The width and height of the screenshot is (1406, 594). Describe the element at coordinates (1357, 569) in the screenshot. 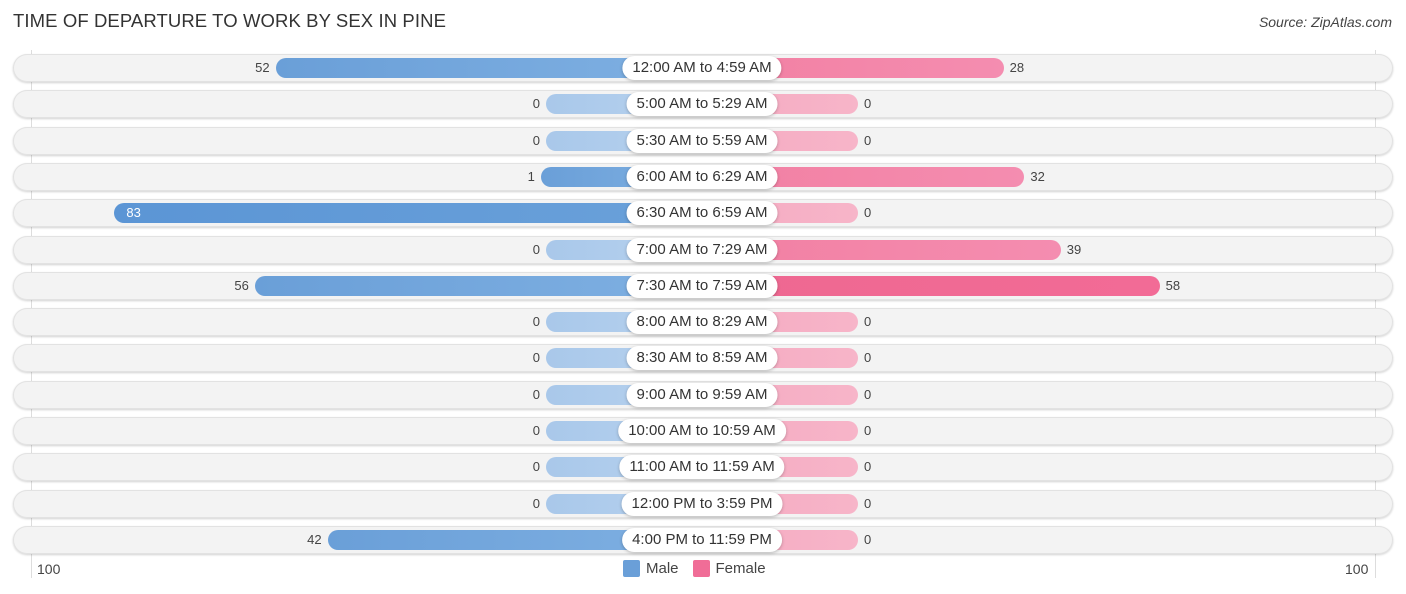

I see `axis-label-right: 100` at that location.